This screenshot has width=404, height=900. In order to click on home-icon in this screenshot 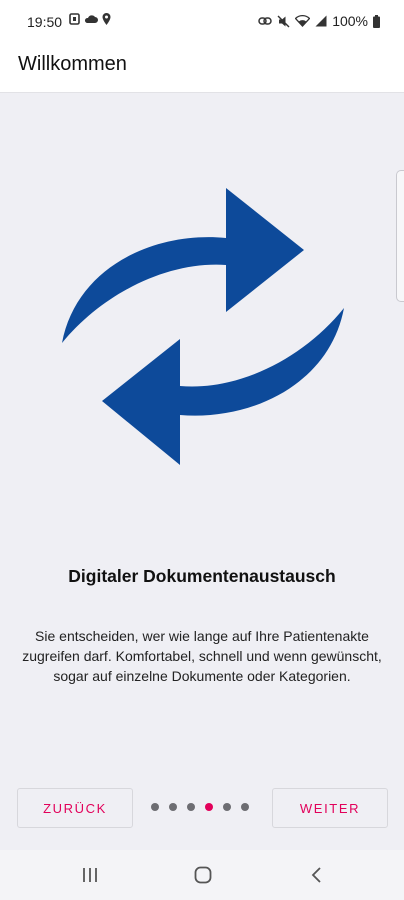, I will do `click(203, 875)`.